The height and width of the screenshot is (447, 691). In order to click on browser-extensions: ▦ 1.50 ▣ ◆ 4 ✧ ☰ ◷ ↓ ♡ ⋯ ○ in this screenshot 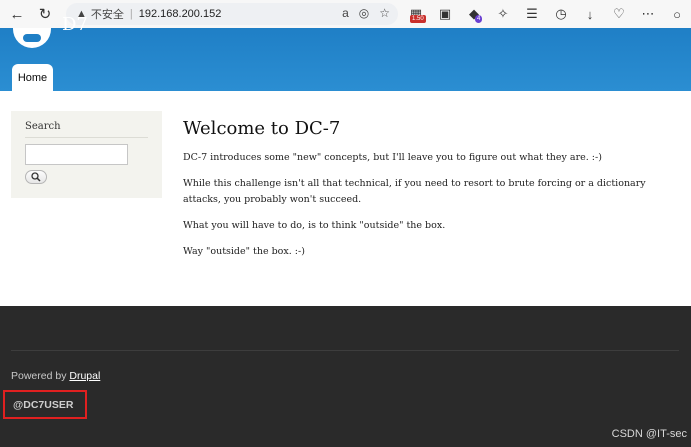, I will do `click(546, 14)`.